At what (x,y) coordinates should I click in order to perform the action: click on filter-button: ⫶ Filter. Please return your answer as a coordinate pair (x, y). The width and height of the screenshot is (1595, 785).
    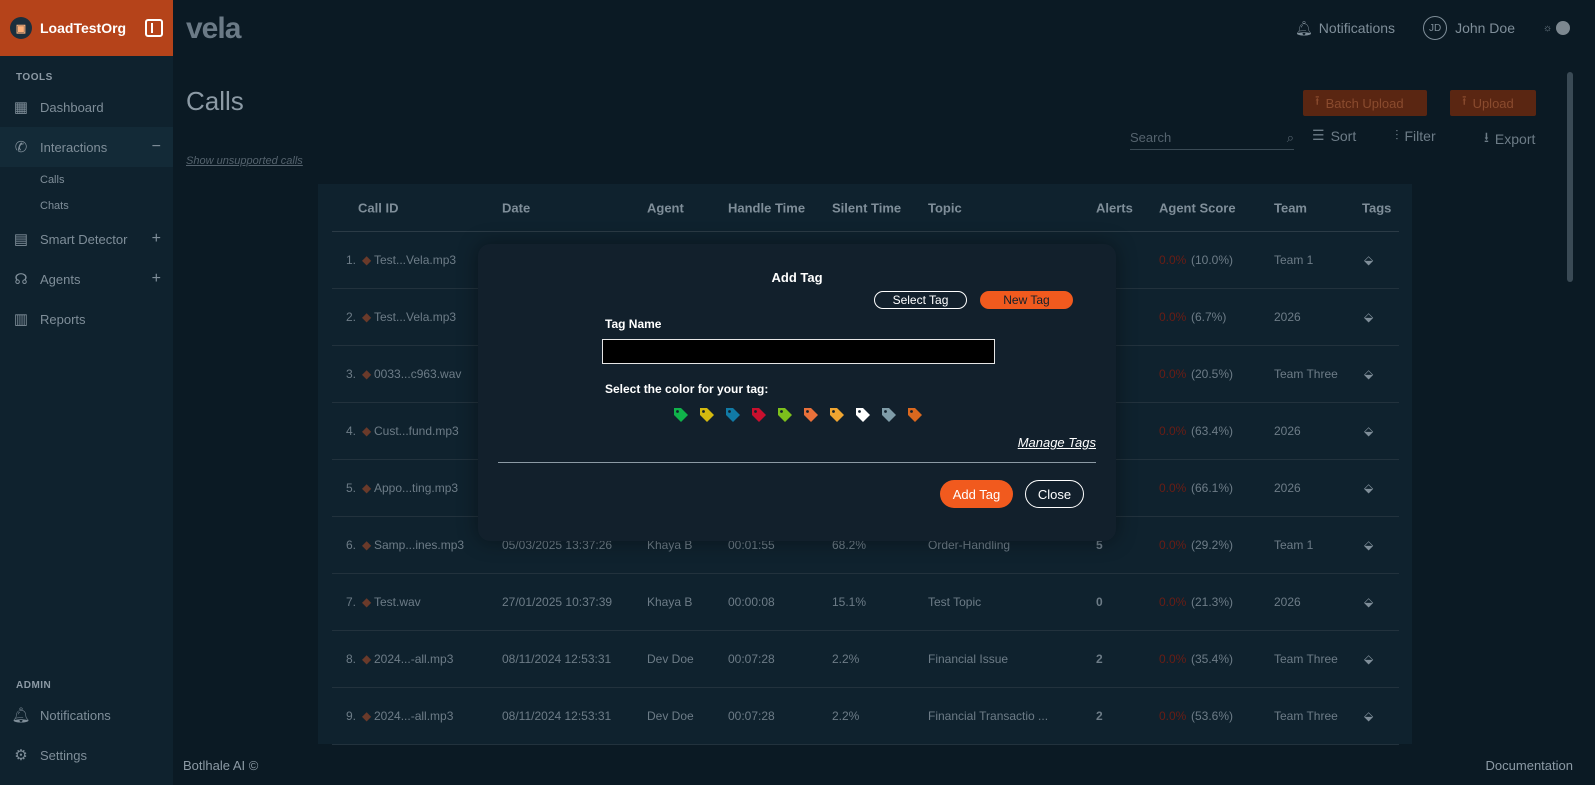
    Looking at the image, I should click on (1415, 135).